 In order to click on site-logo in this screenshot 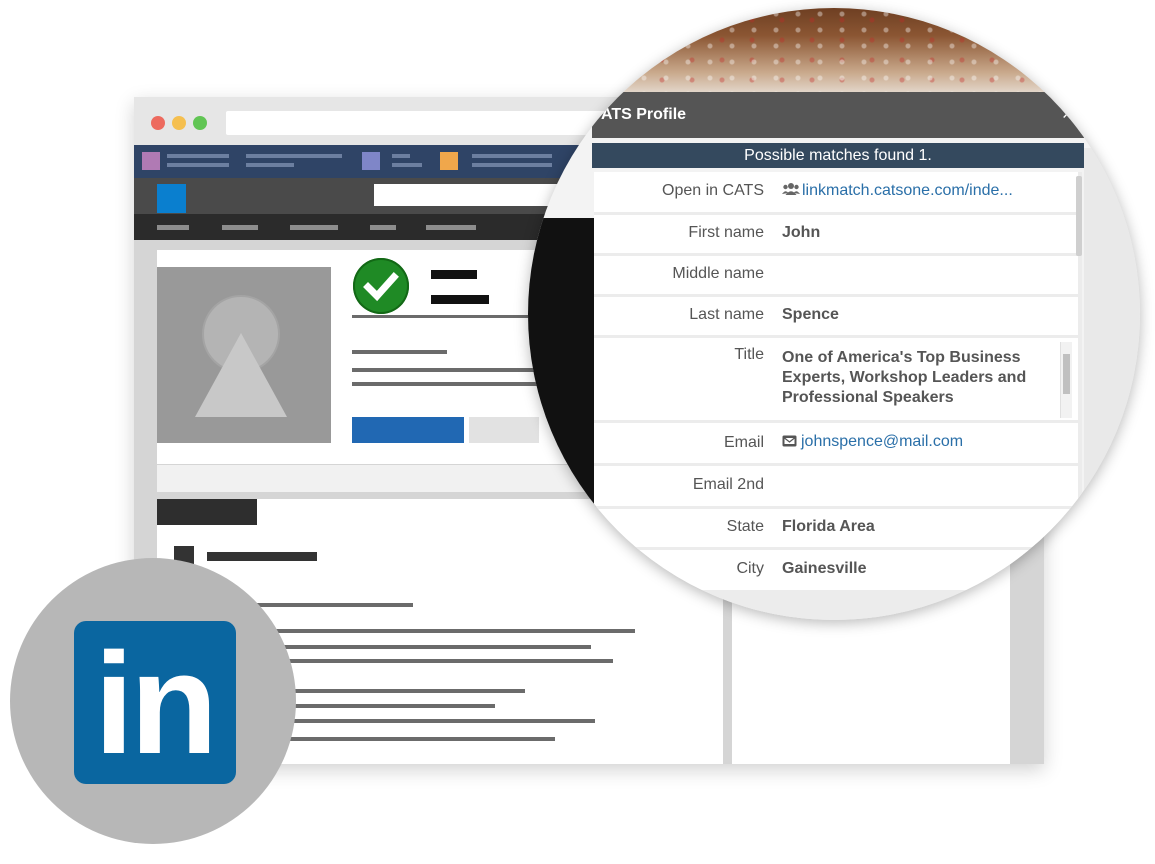, I will do `click(171, 198)`.